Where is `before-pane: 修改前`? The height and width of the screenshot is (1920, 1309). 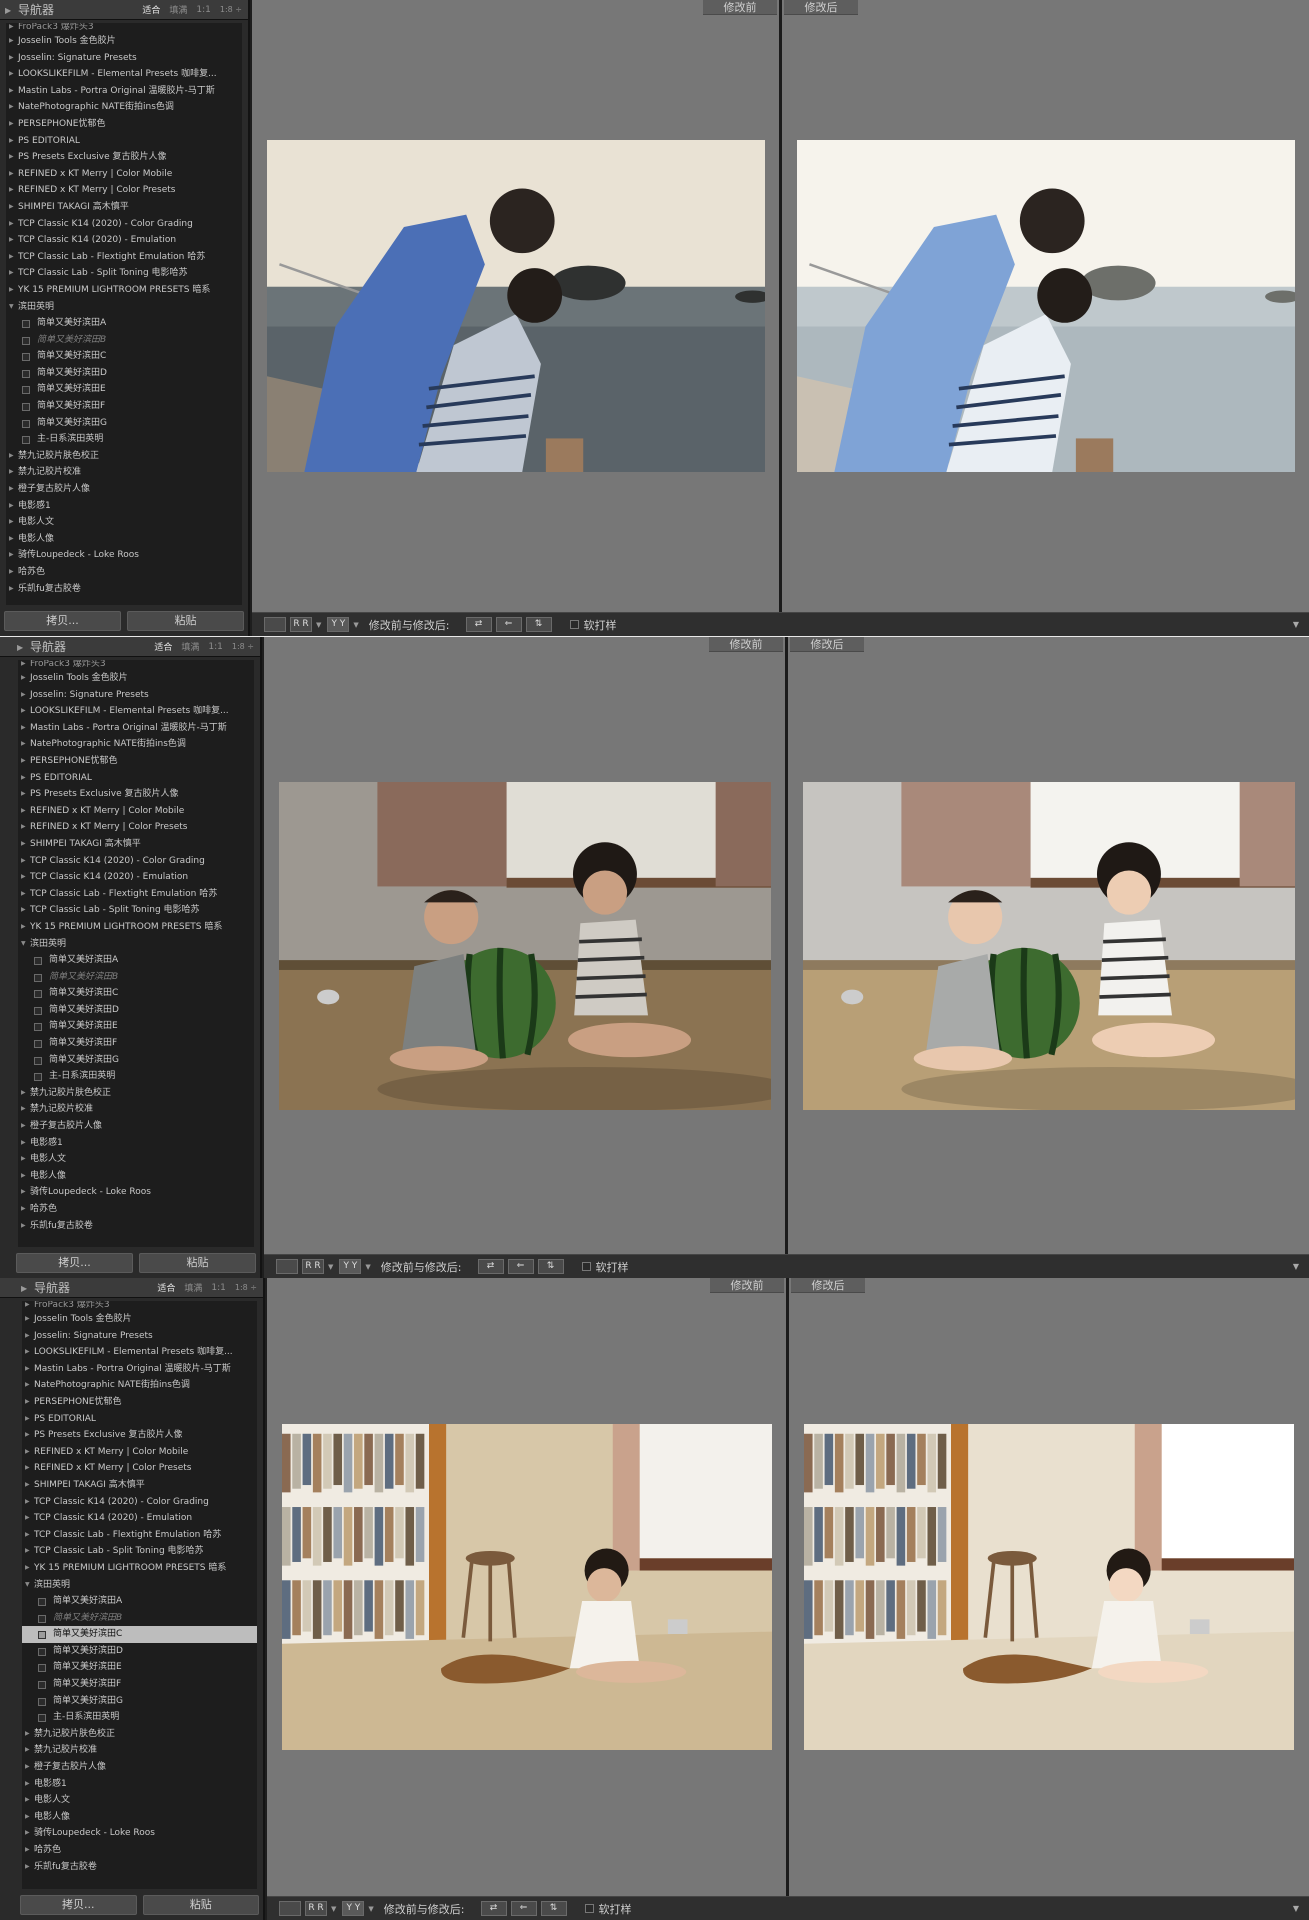
before-pane: 修改前 is located at coordinates (515, 306).